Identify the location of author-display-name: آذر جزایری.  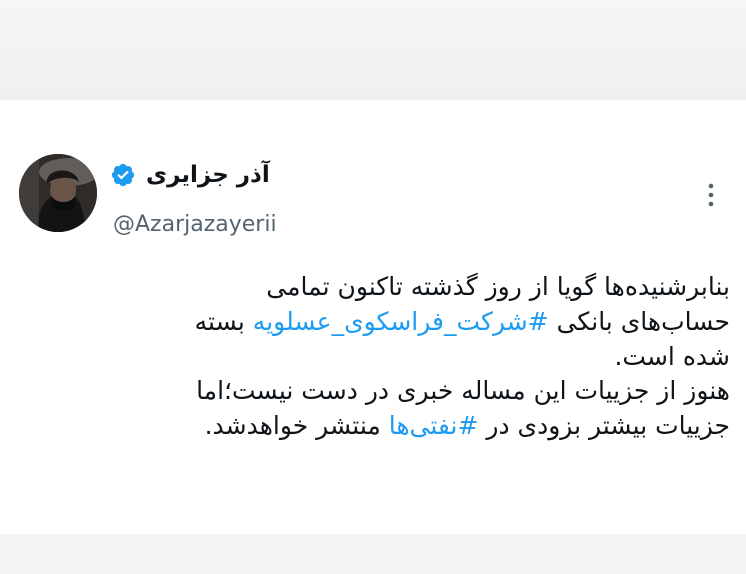
(208, 175).